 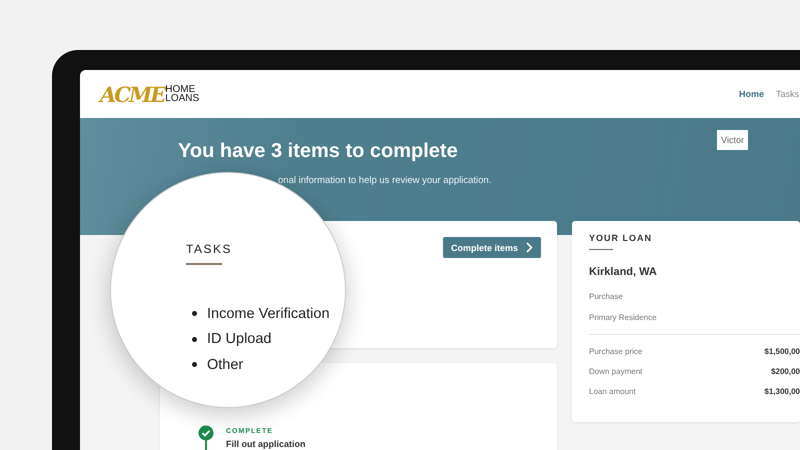 I want to click on loan-value: $200,00, so click(x=785, y=371).